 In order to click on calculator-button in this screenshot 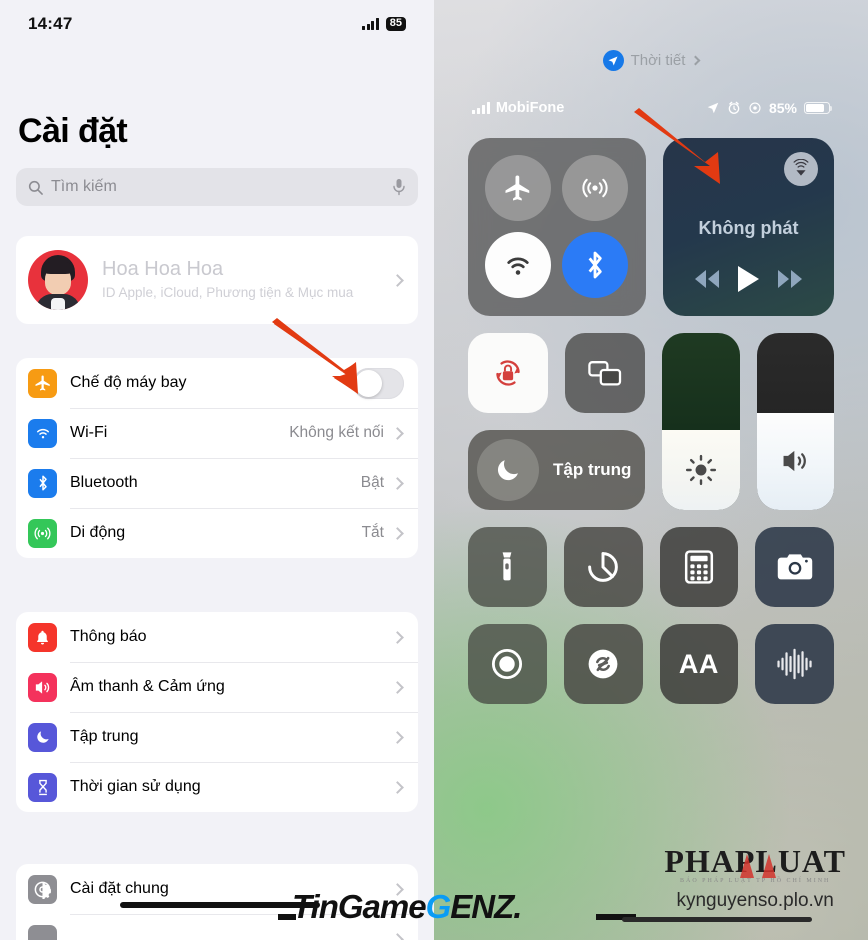, I will do `click(699, 567)`.